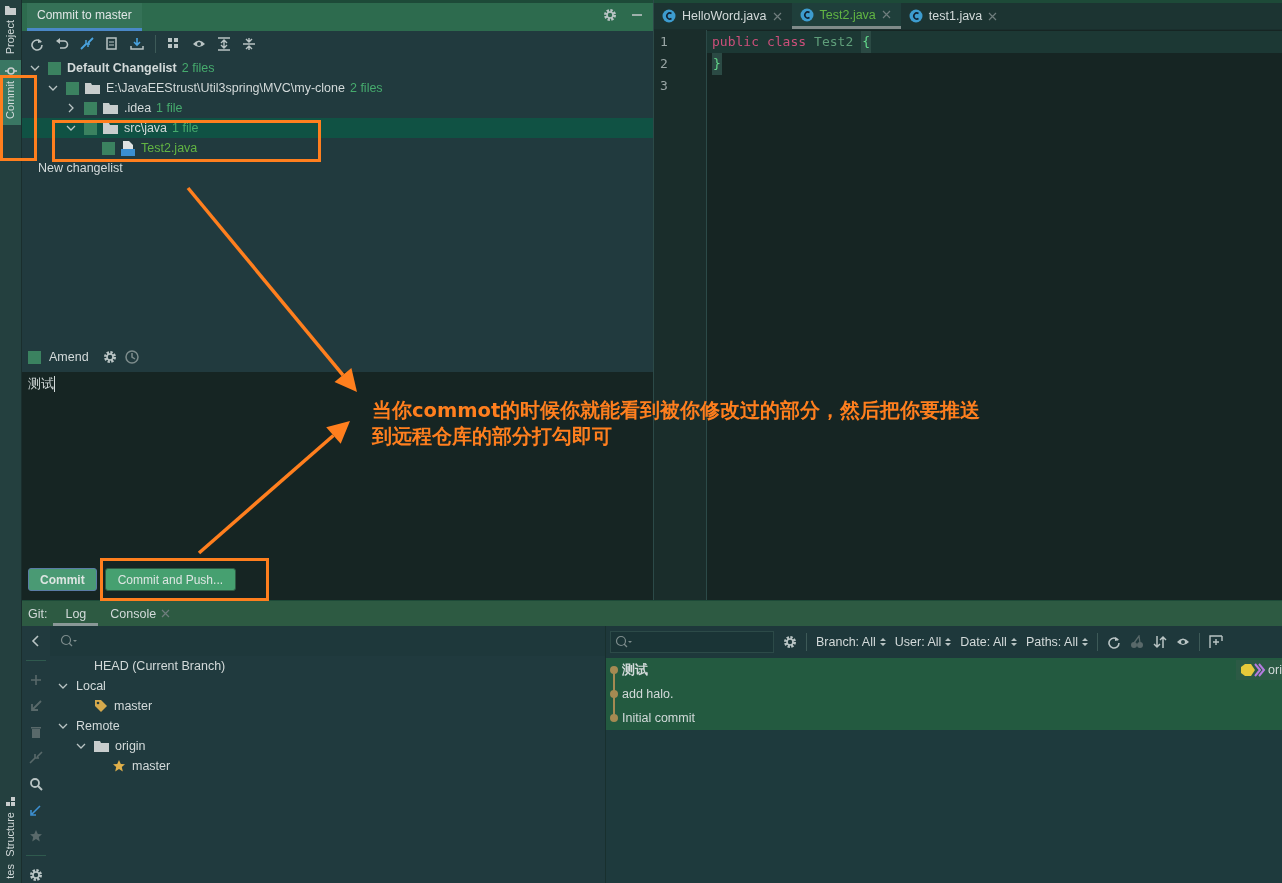 This screenshot has width=1282, height=883. What do you see at coordinates (327, 746) in the screenshot?
I see `branch-item: origin` at bounding box center [327, 746].